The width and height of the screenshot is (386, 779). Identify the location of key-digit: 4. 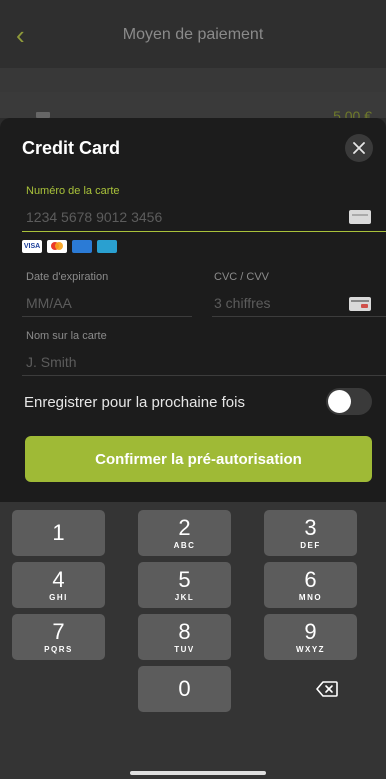
(58, 579).